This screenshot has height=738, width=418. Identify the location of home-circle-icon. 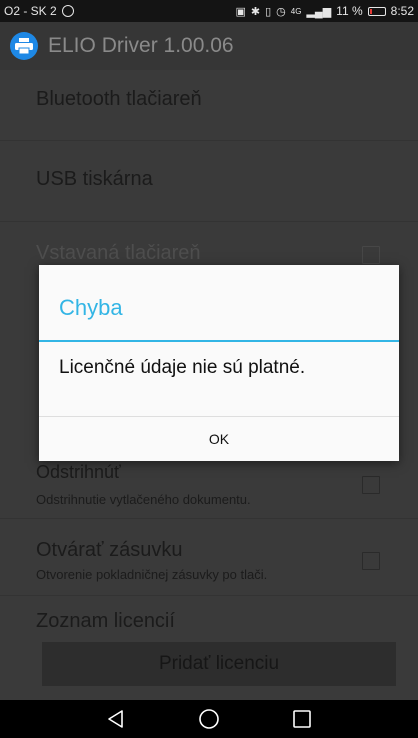
(209, 719).